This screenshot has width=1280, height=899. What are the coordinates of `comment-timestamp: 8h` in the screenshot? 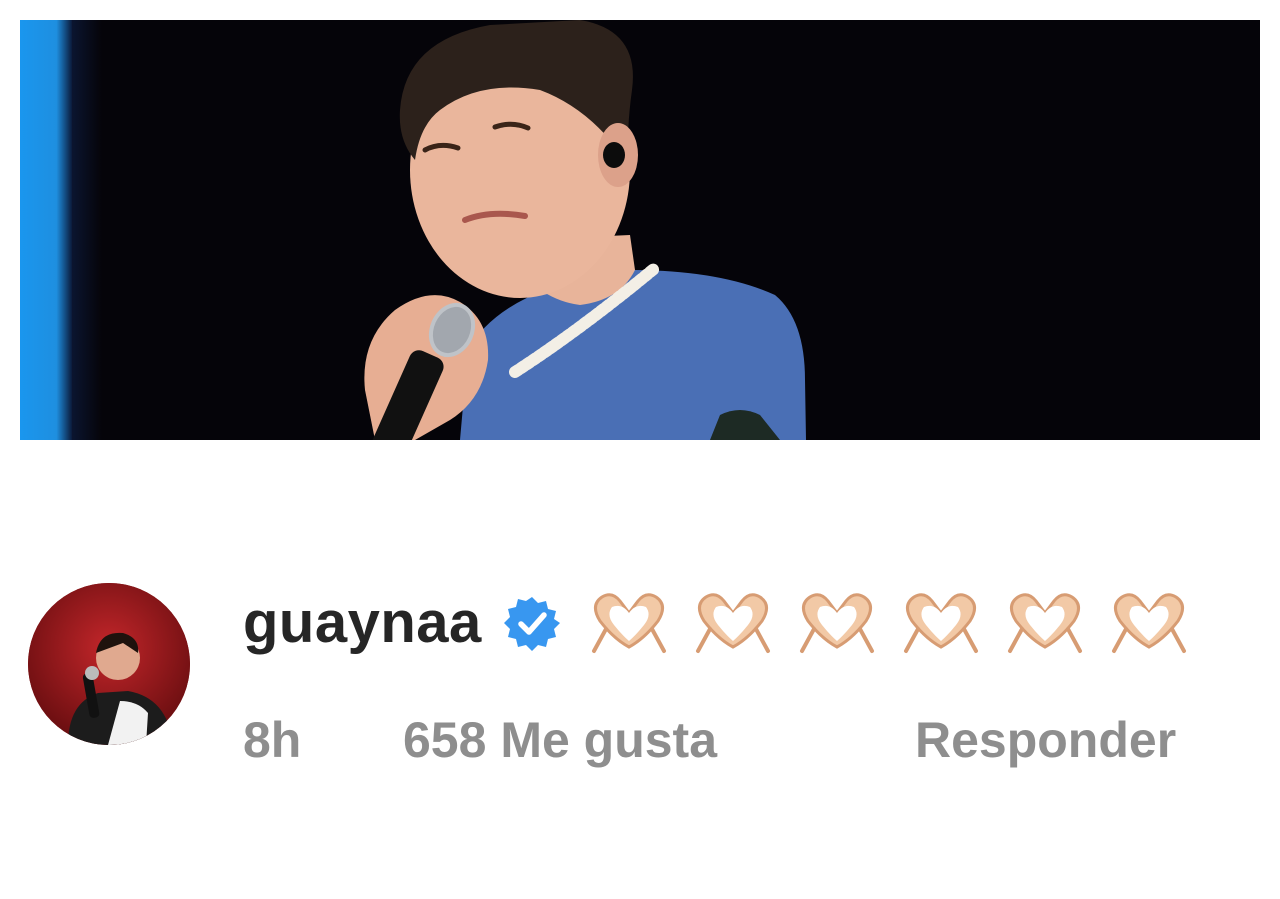 It's located at (272, 740).